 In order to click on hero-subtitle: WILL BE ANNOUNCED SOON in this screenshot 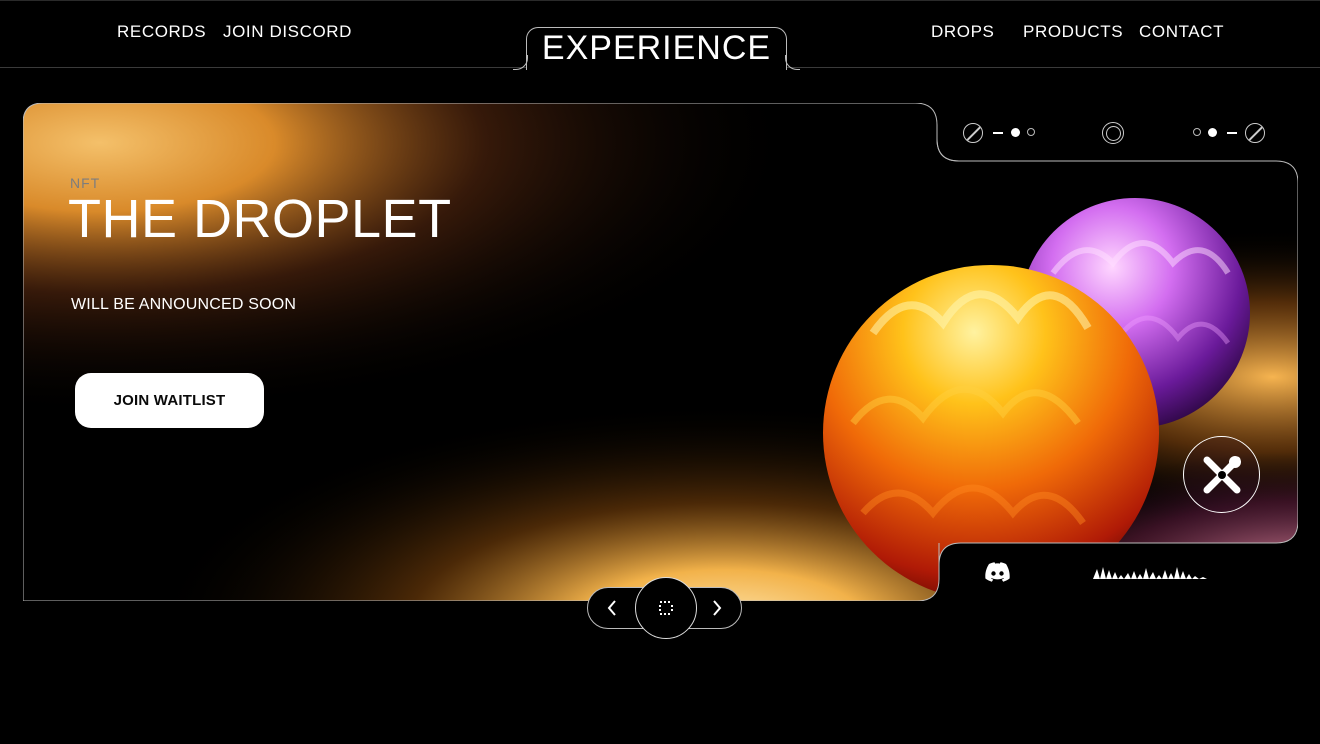, I will do `click(184, 304)`.